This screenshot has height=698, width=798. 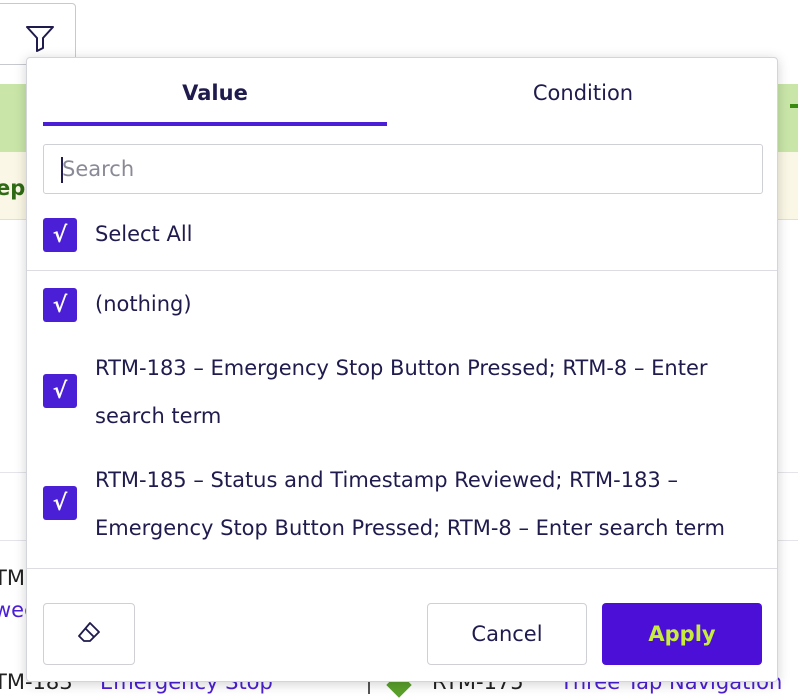 I want to click on option-checkbox-nothing: √, so click(x=60, y=305).